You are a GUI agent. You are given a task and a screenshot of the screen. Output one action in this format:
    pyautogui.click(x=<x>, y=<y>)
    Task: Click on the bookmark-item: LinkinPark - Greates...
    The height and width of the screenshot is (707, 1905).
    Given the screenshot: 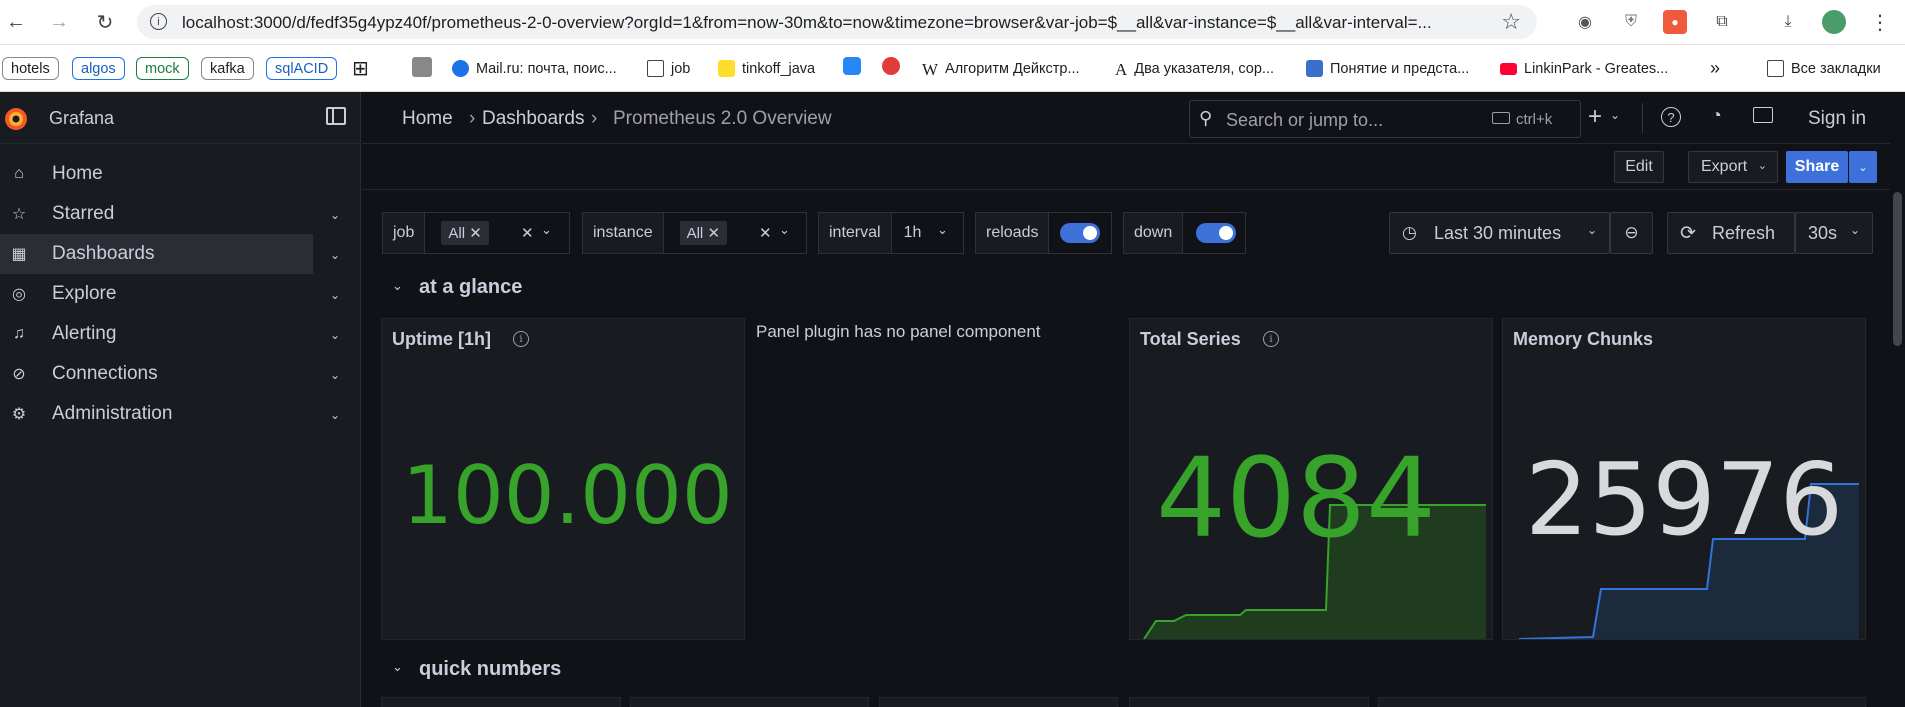 What is the action you would take?
    pyautogui.click(x=1584, y=68)
    